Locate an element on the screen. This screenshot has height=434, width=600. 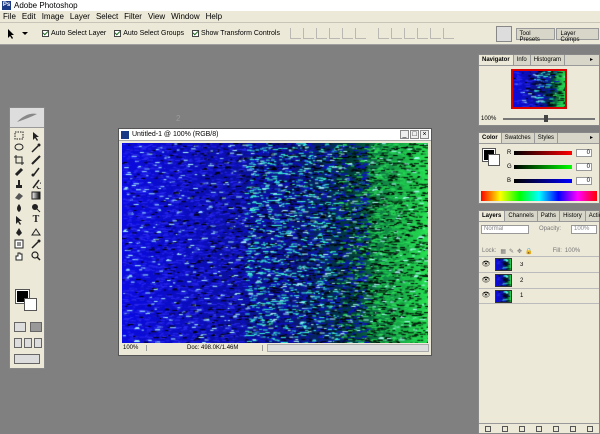
menu-help: Help is located at coordinates (214, 16).